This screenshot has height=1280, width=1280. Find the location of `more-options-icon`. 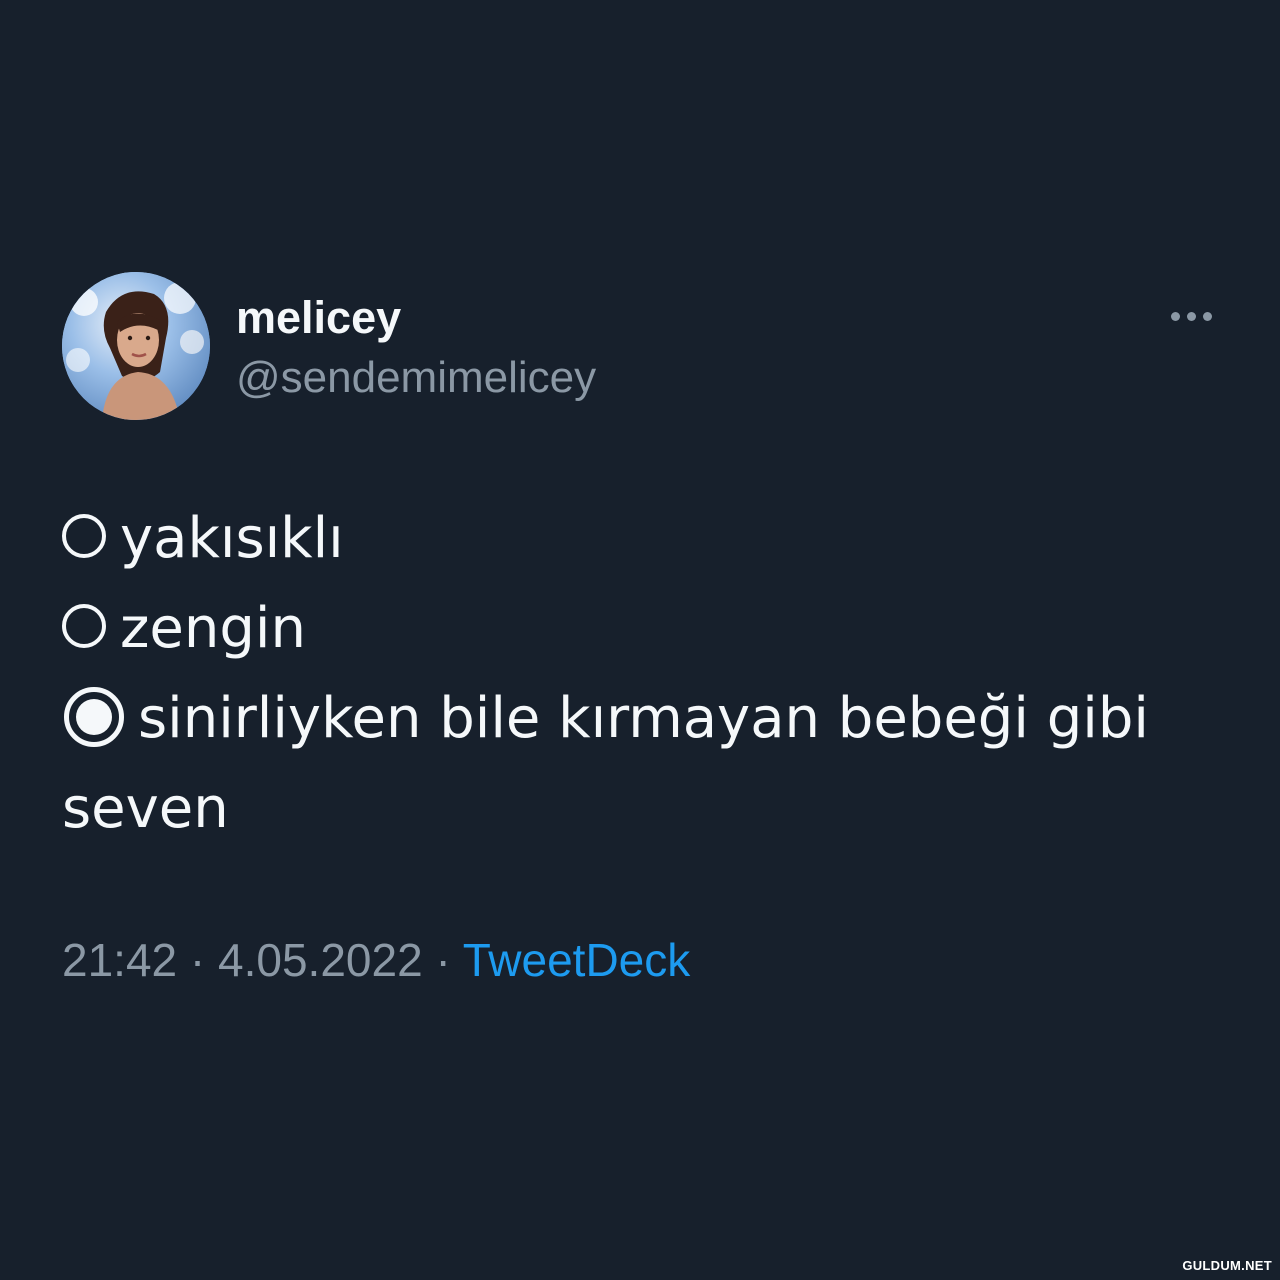

more-options-icon is located at coordinates (1191, 316).